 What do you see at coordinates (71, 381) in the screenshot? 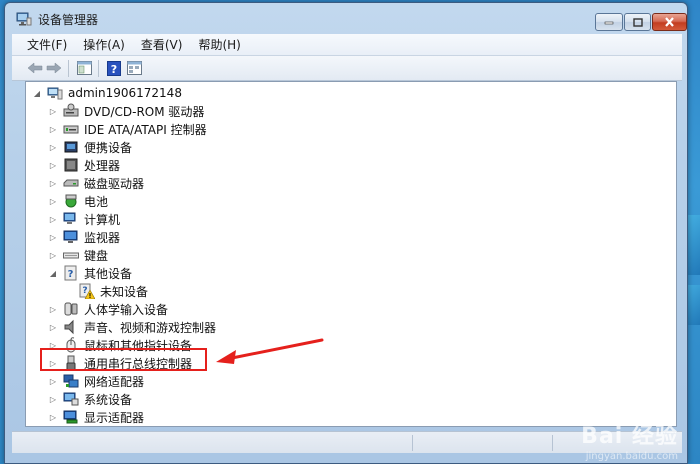
I see `network-adapter-icon` at bounding box center [71, 381].